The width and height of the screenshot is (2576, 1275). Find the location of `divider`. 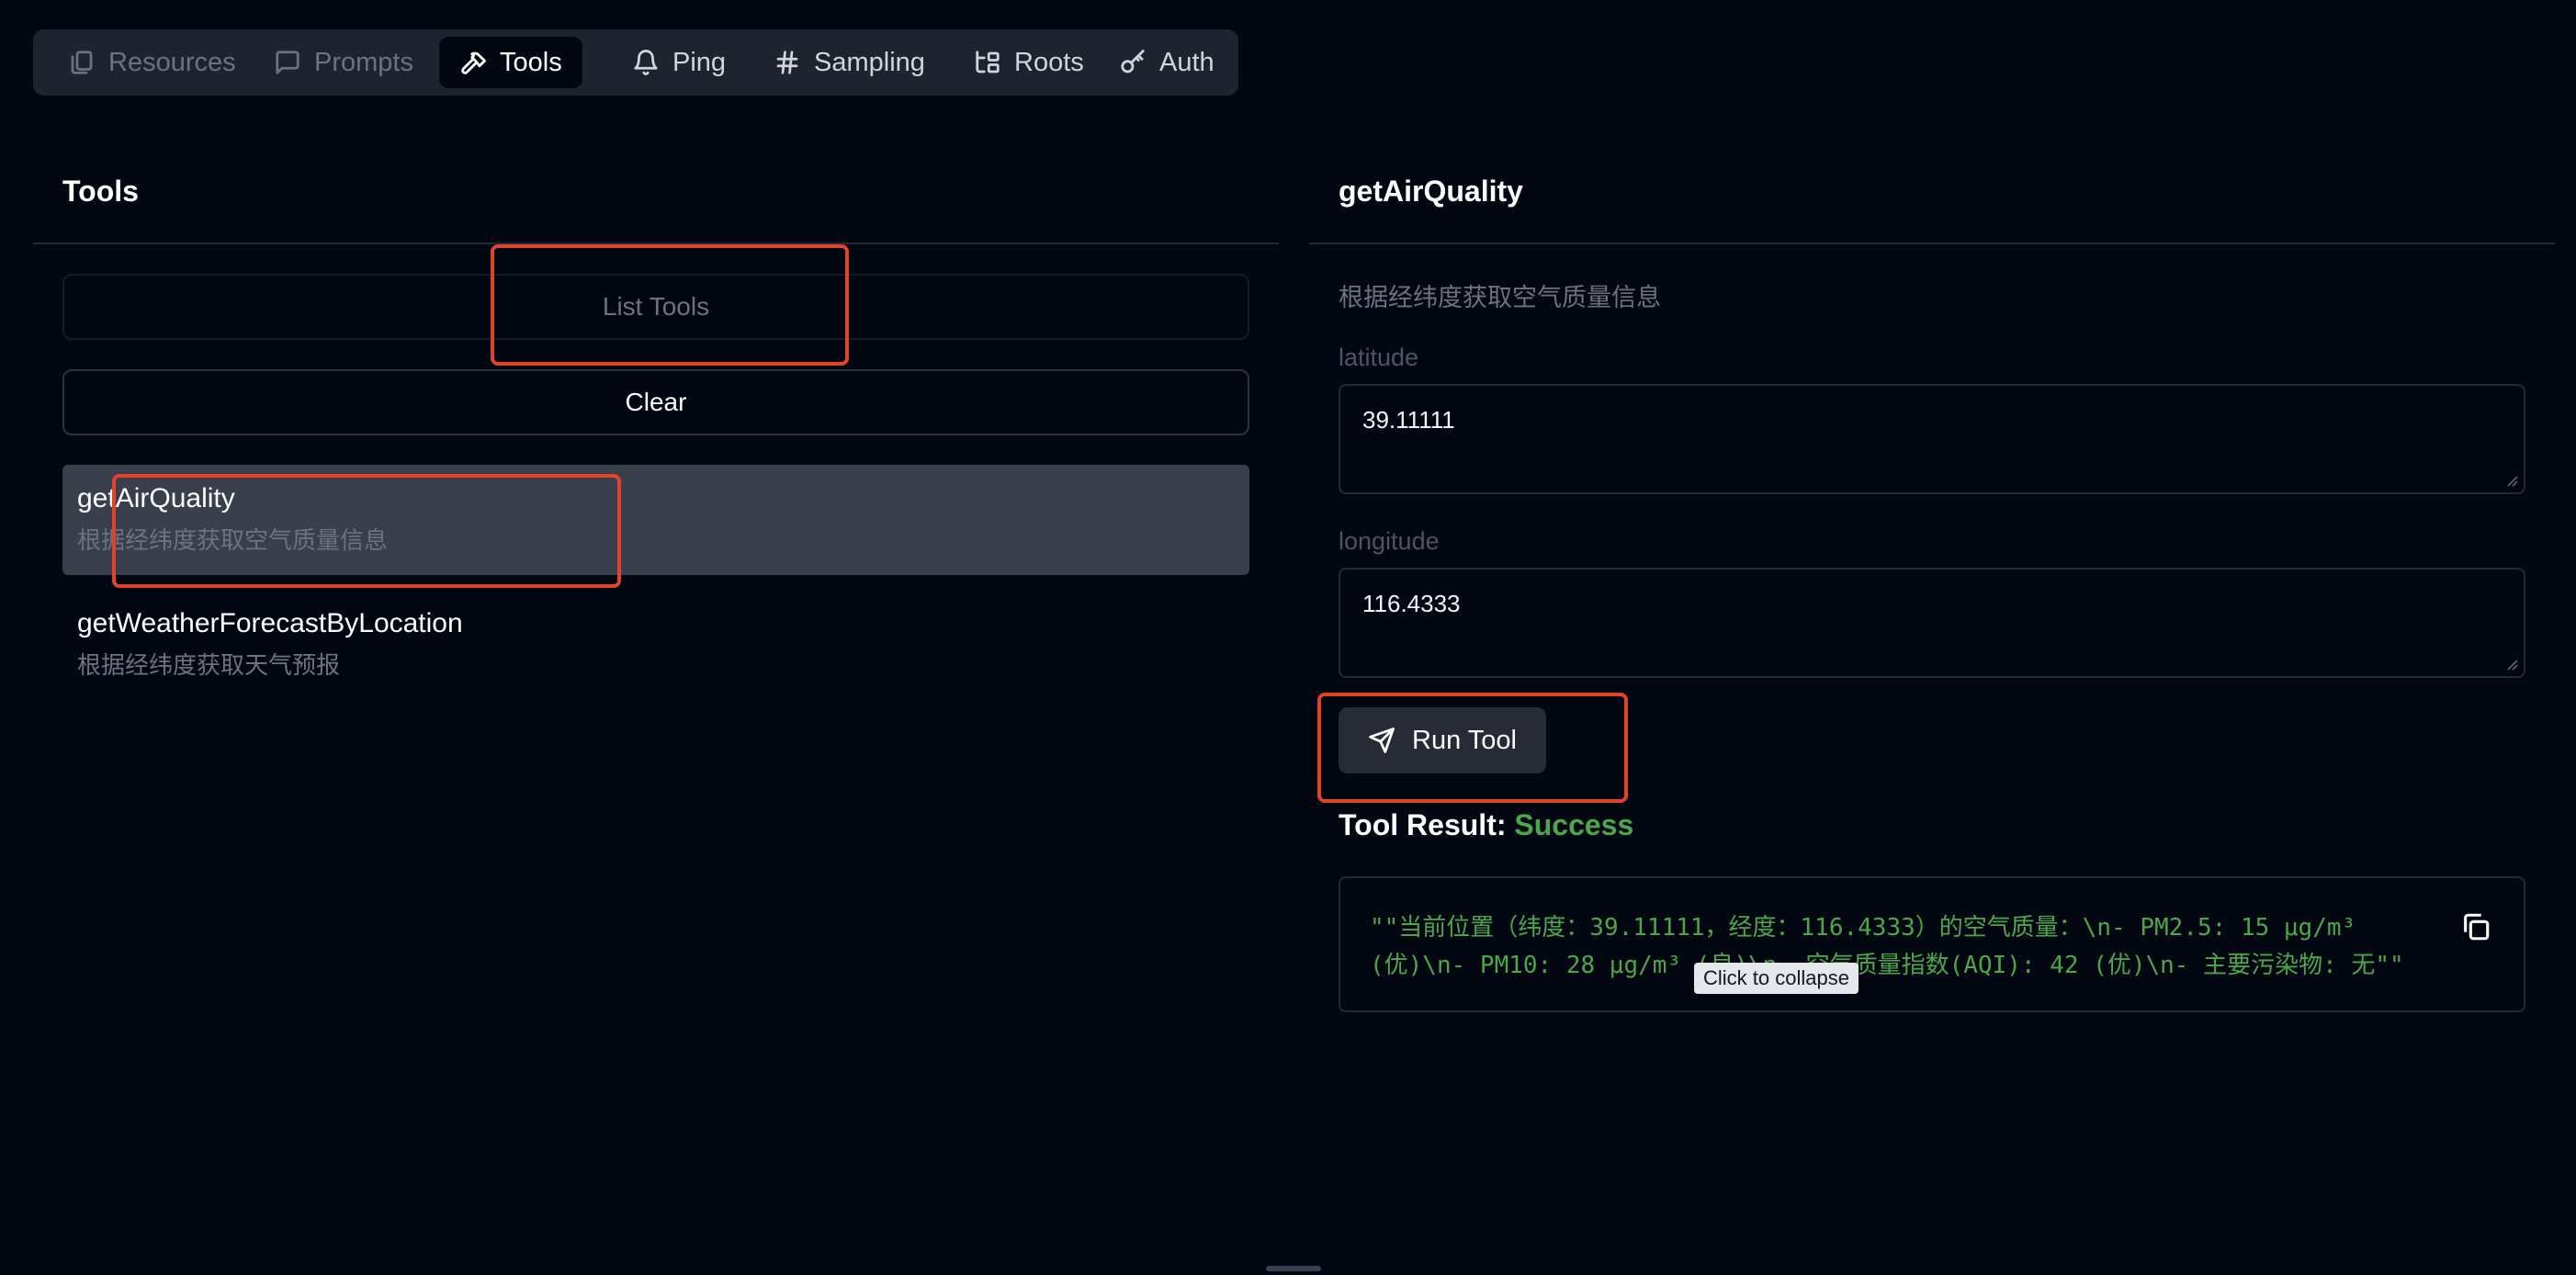

divider is located at coordinates (1932, 243).